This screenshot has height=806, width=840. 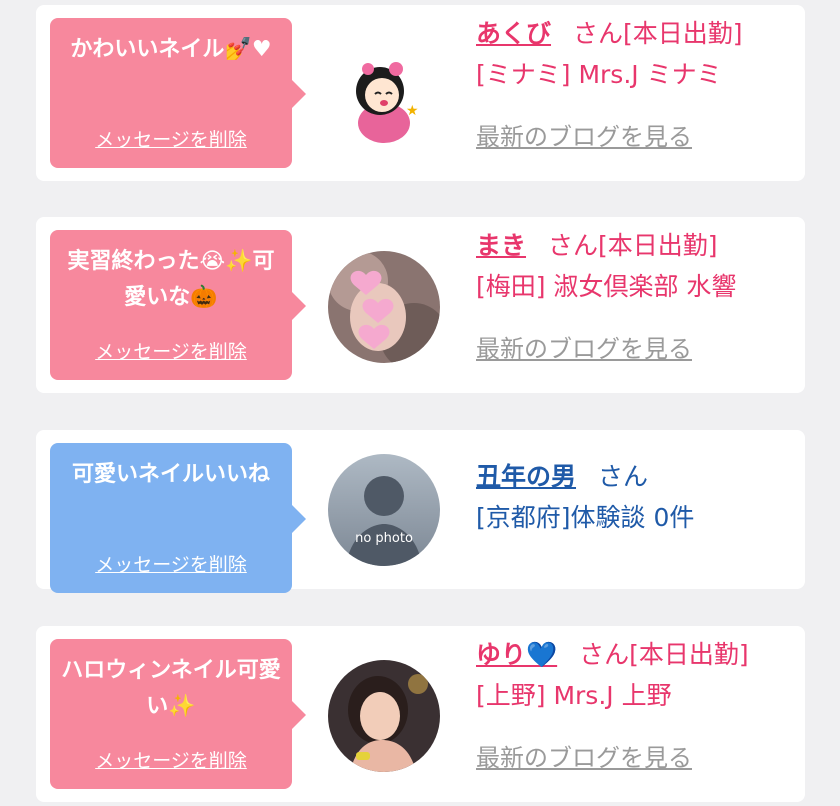 I want to click on sender-line: あくび さん[本日出勤], so click(x=635, y=34).